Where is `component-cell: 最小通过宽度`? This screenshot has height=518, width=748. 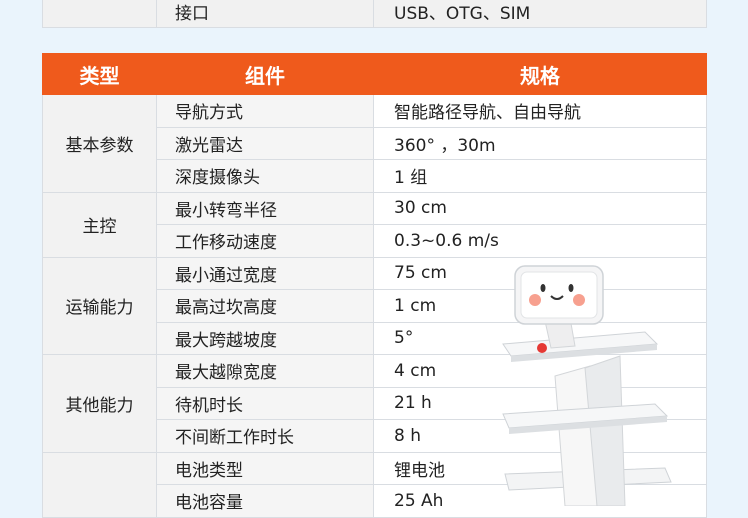 component-cell: 最小通过宽度 is located at coordinates (265, 273).